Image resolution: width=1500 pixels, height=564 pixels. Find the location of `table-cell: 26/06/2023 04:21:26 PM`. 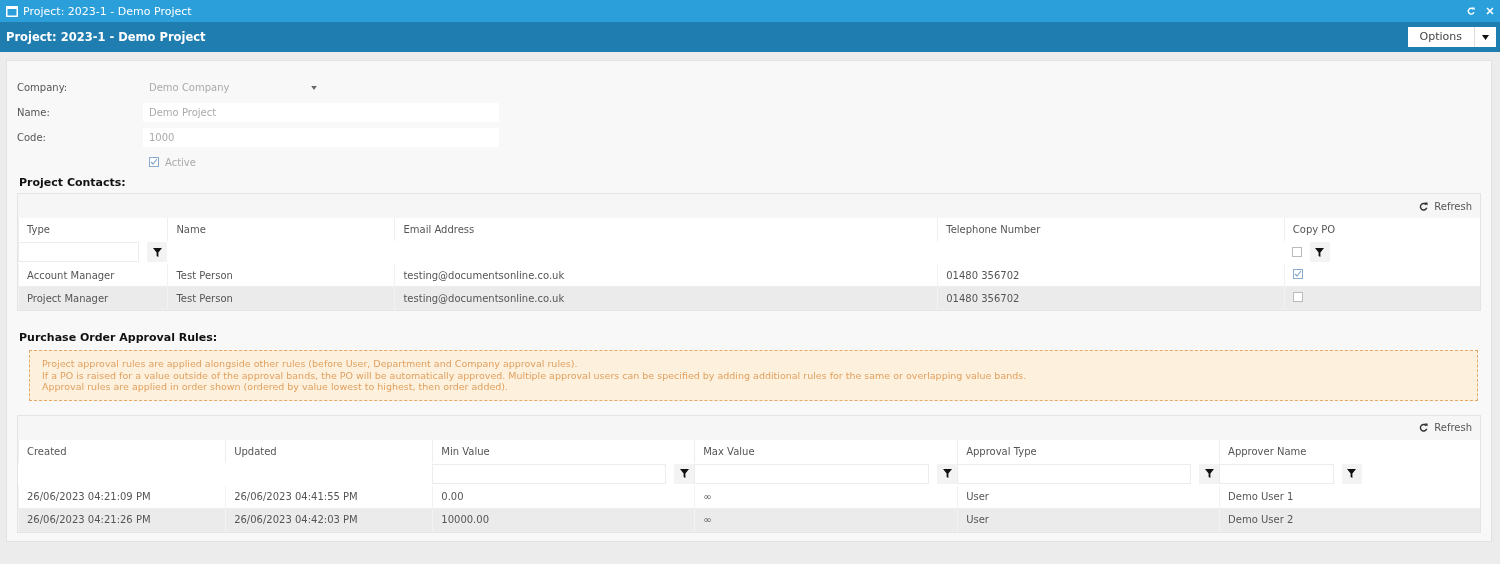

table-cell: 26/06/2023 04:21:26 PM is located at coordinates (122, 520).